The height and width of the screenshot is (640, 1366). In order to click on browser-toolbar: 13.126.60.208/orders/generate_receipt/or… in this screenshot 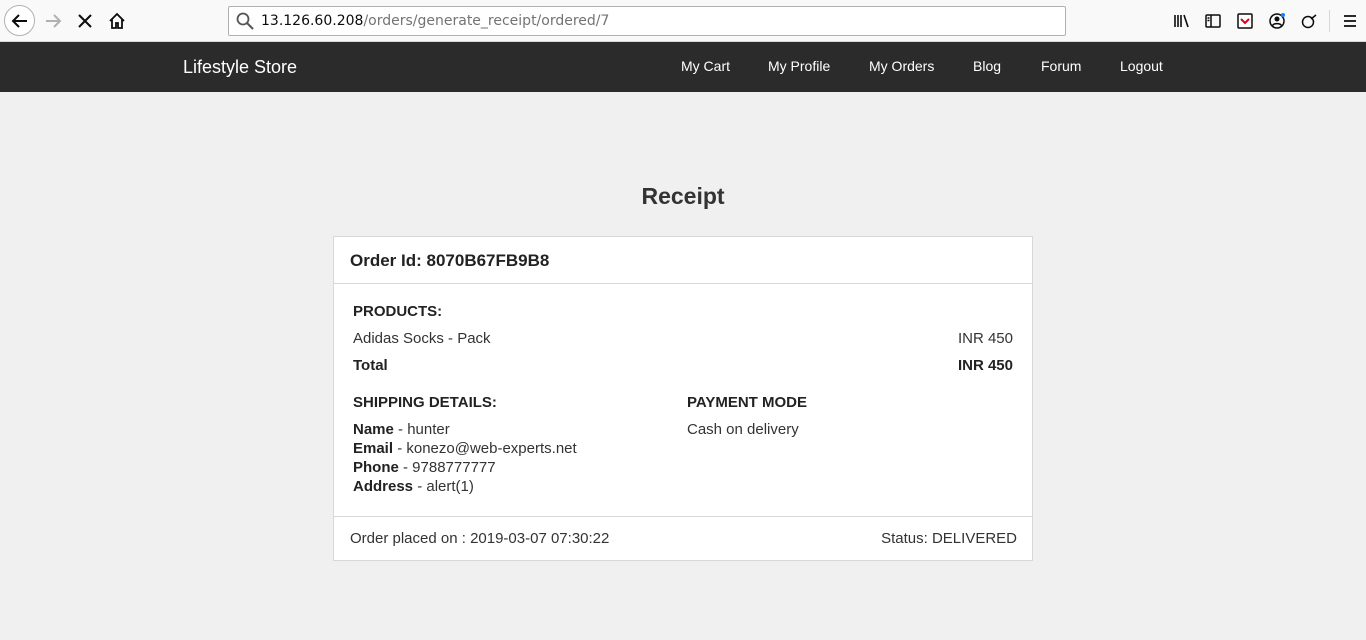, I will do `click(683, 21)`.